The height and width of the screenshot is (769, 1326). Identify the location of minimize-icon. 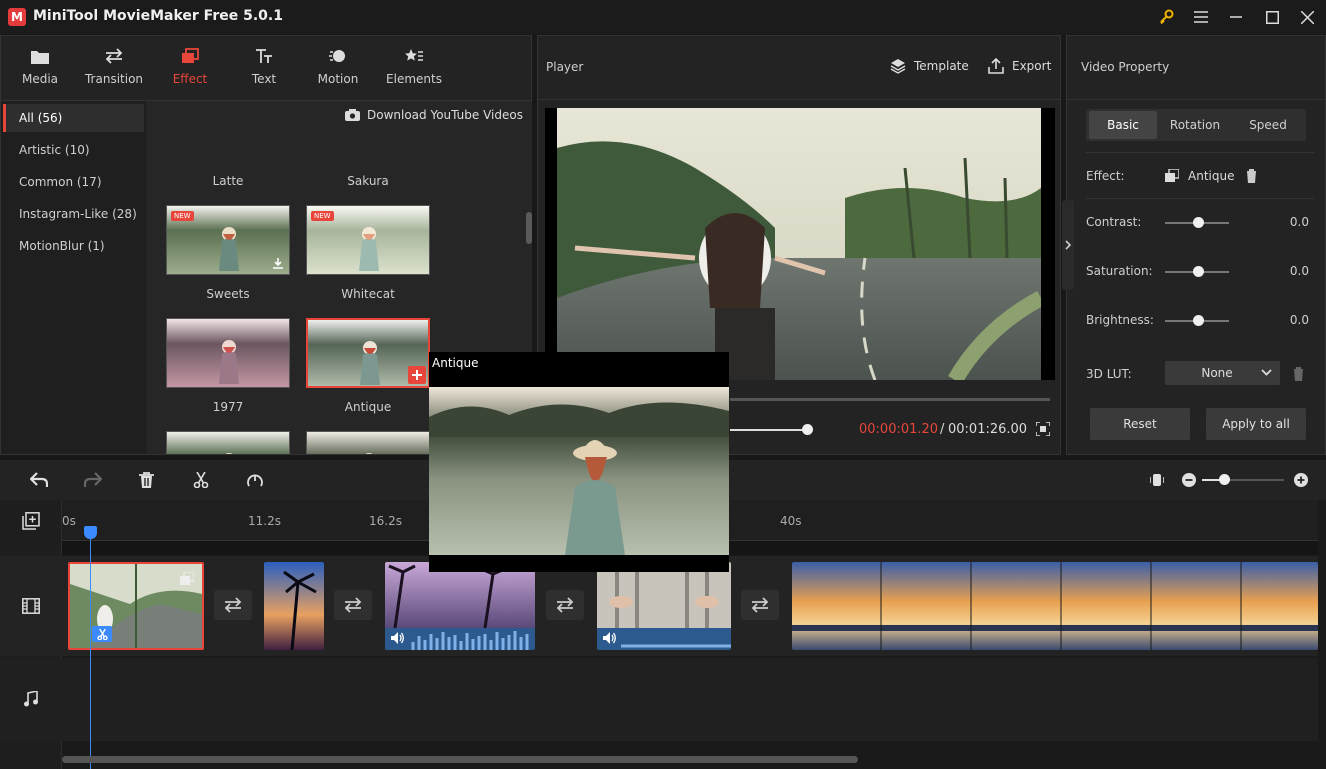
(1236, 17).